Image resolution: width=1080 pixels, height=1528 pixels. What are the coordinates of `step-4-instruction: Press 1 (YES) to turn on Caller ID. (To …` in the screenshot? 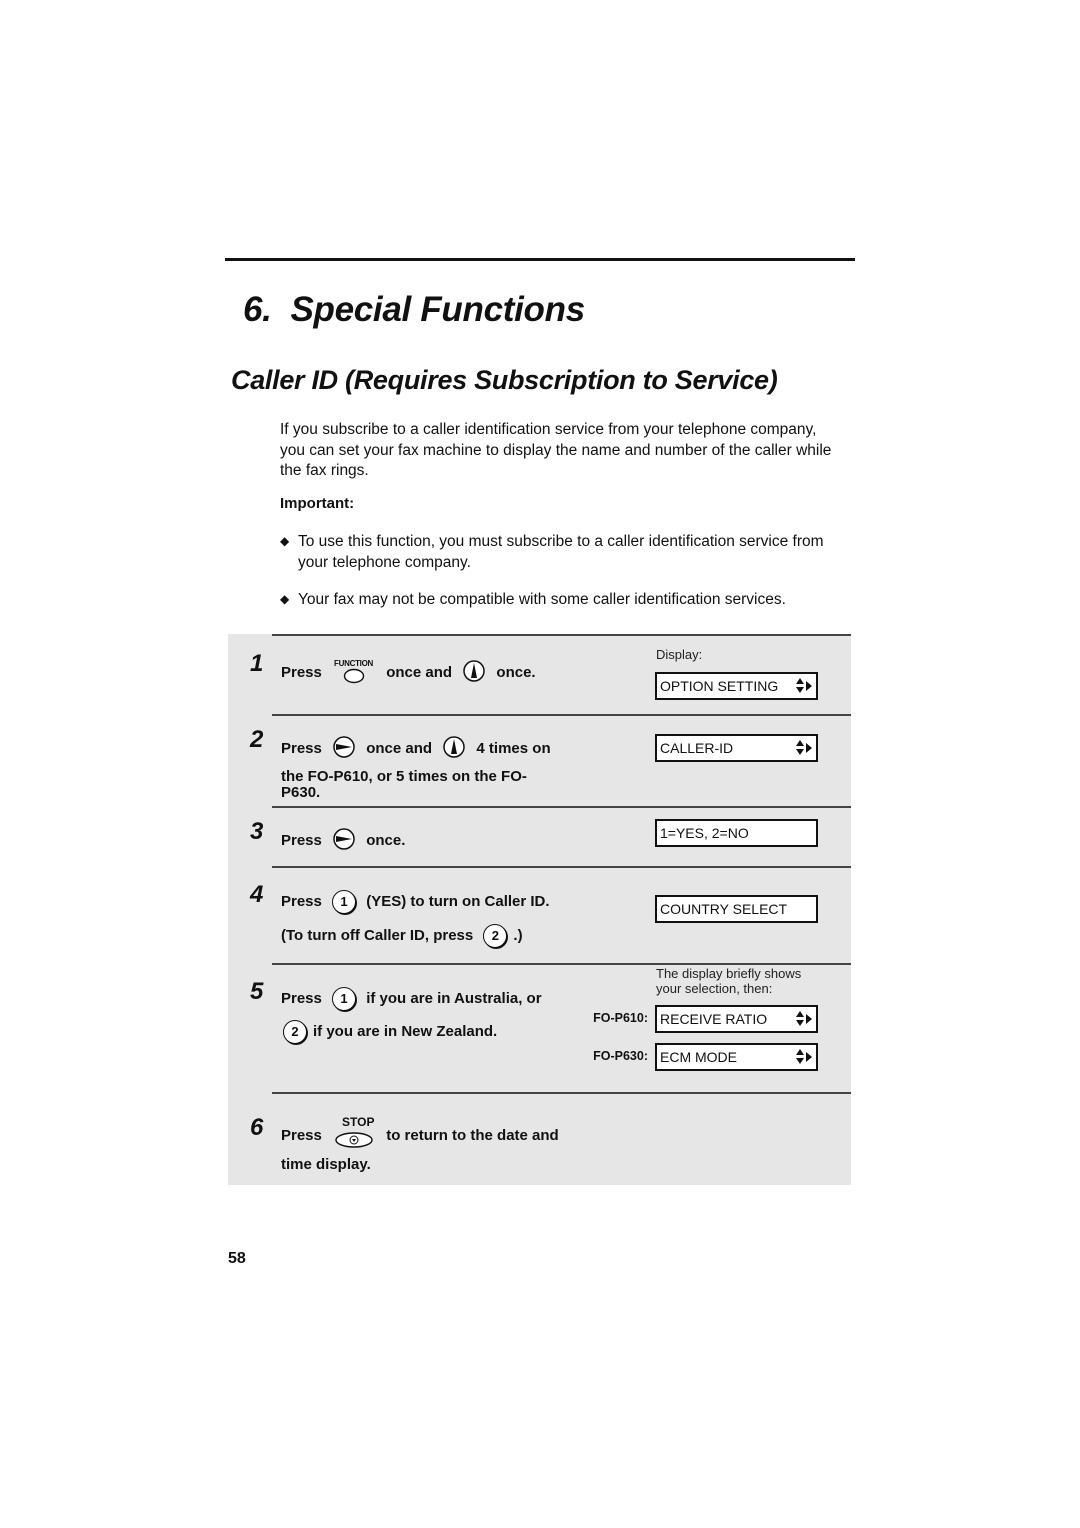 It's located at (415, 919).